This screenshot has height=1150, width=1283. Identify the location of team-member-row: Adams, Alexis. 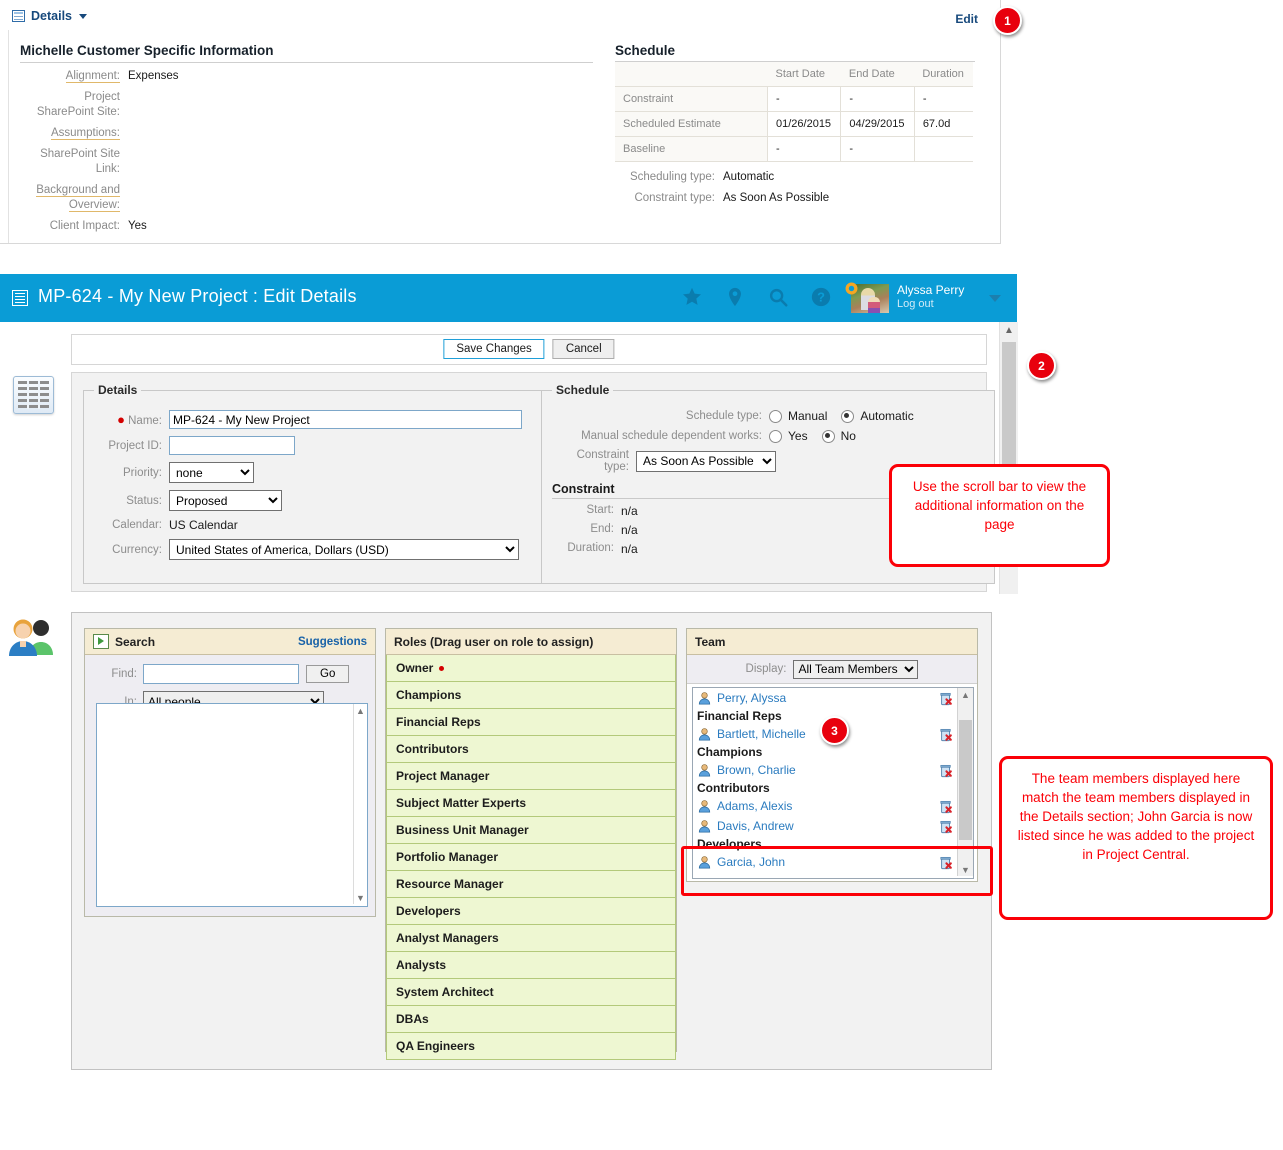
(833, 806).